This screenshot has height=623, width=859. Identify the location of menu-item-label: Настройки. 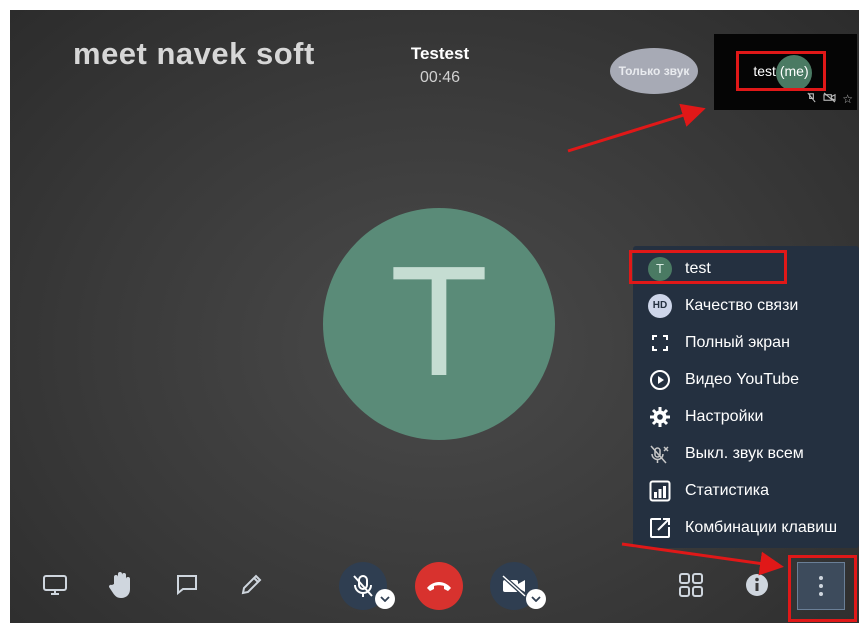
(724, 416).